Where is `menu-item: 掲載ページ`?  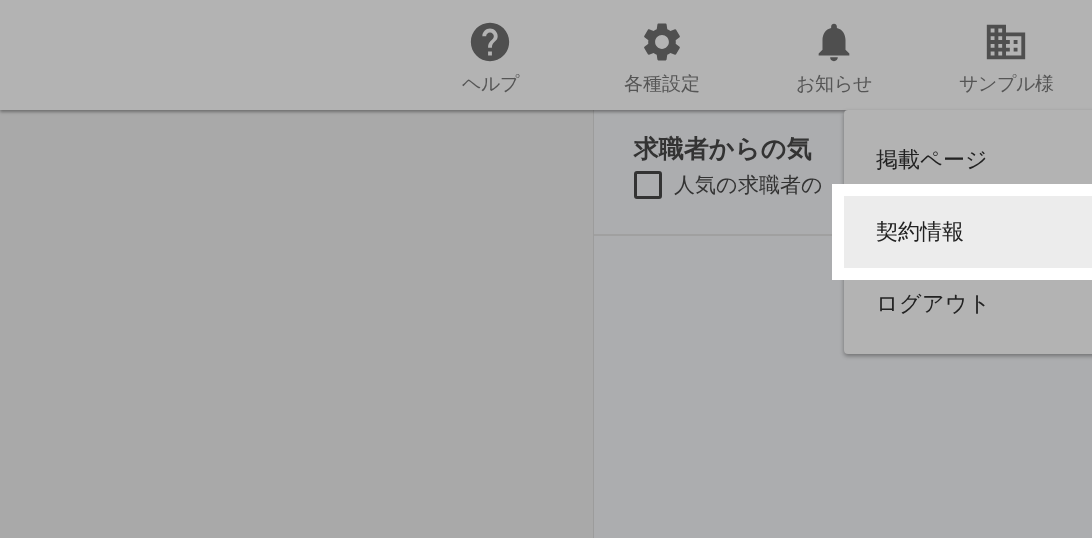 menu-item: 掲載ページ is located at coordinates (968, 160).